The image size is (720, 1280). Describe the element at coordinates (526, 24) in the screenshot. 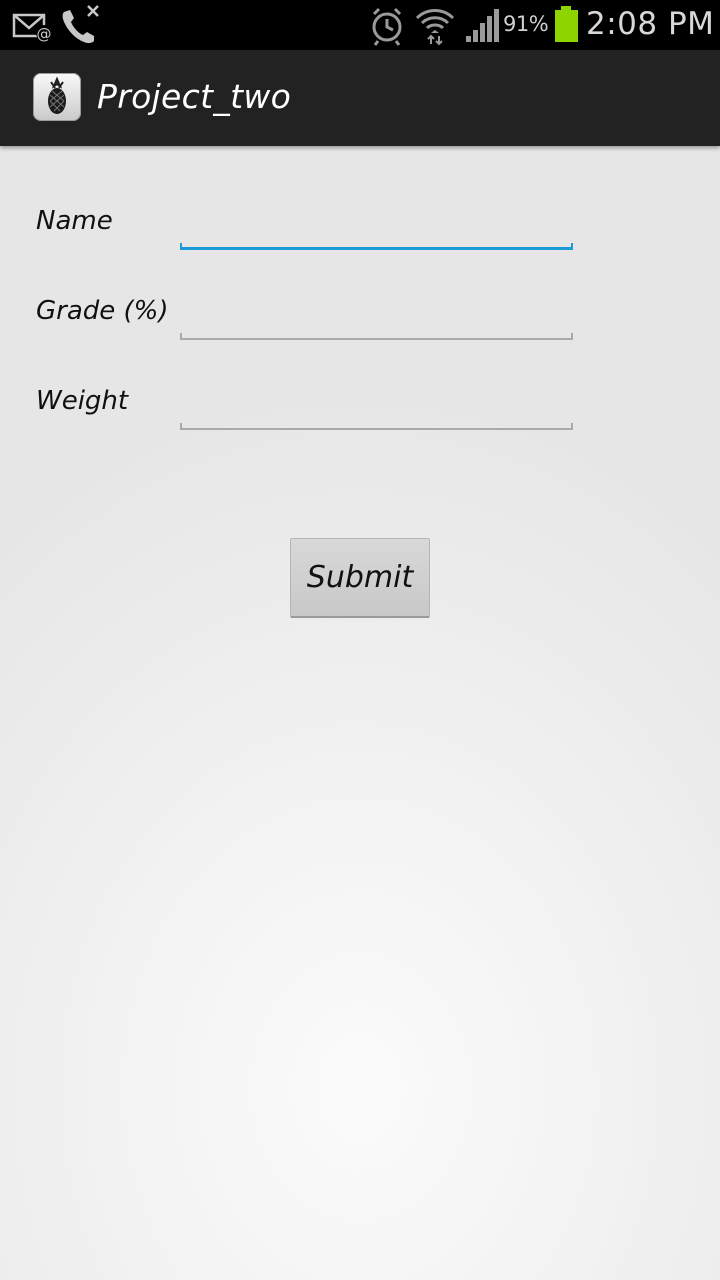

I see `battery-percentage: 91%` at that location.